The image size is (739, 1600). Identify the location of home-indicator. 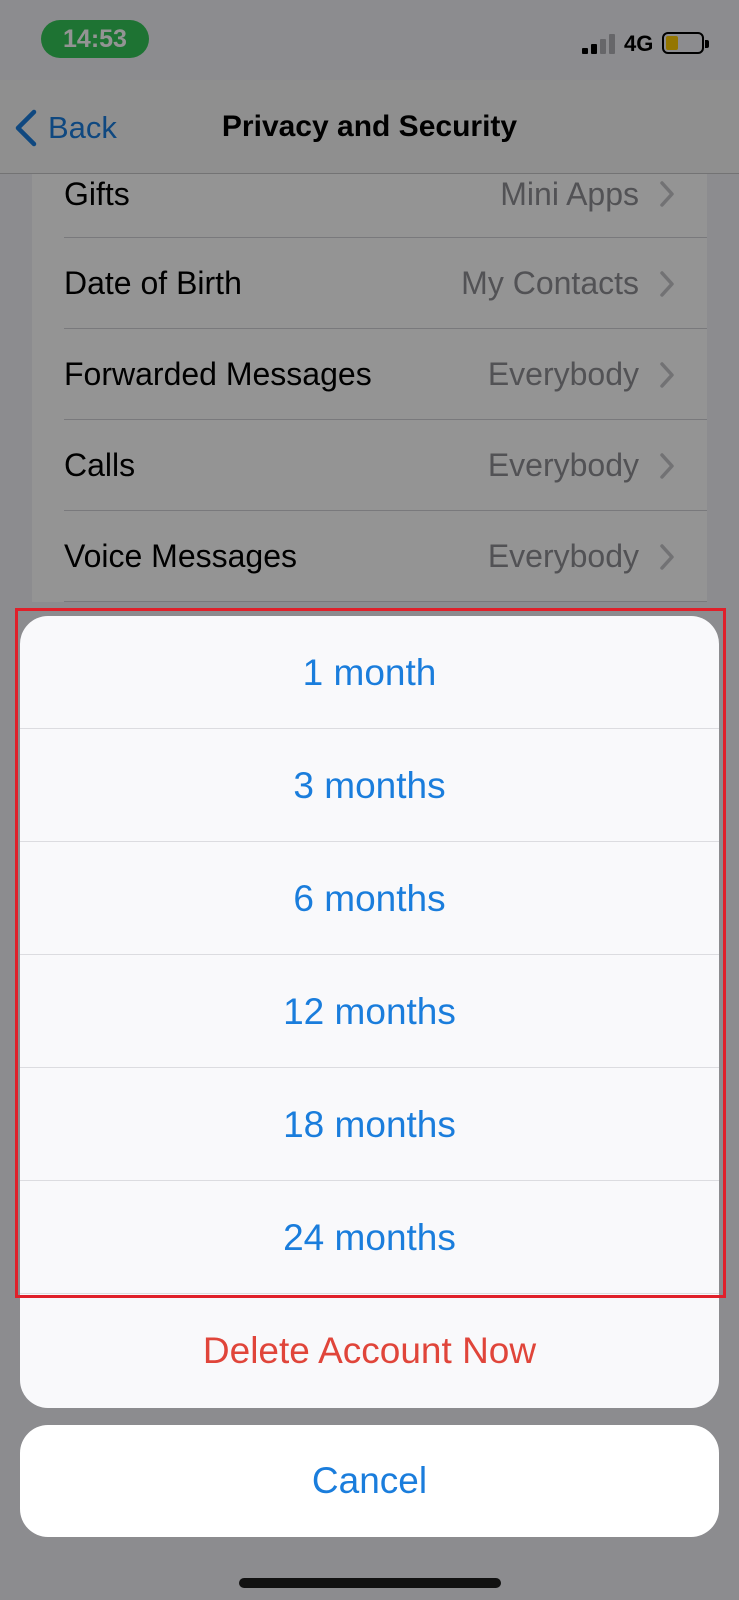
(370, 1583).